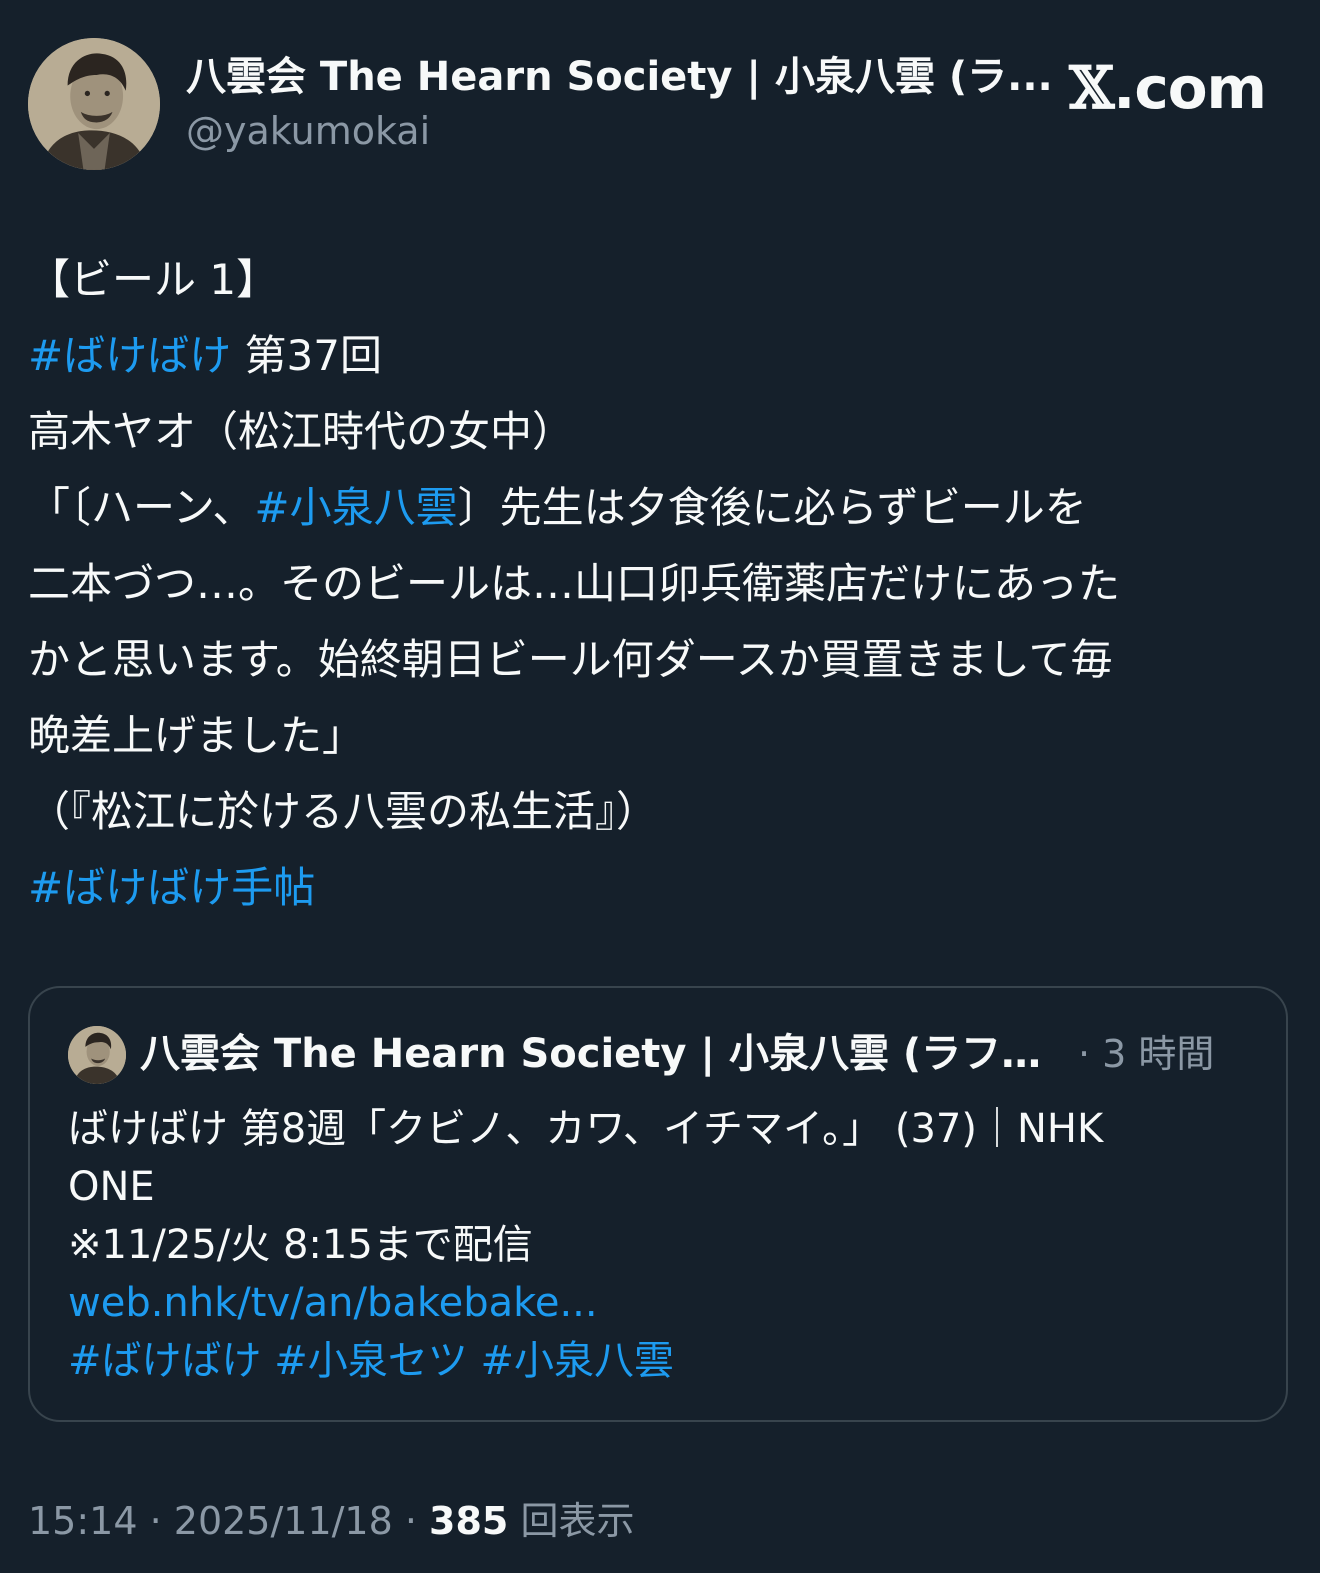 Image resolution: width=1320 pixels, height=1573 pixels. I want to click on view-label: 回表示, so click(571, 1521).